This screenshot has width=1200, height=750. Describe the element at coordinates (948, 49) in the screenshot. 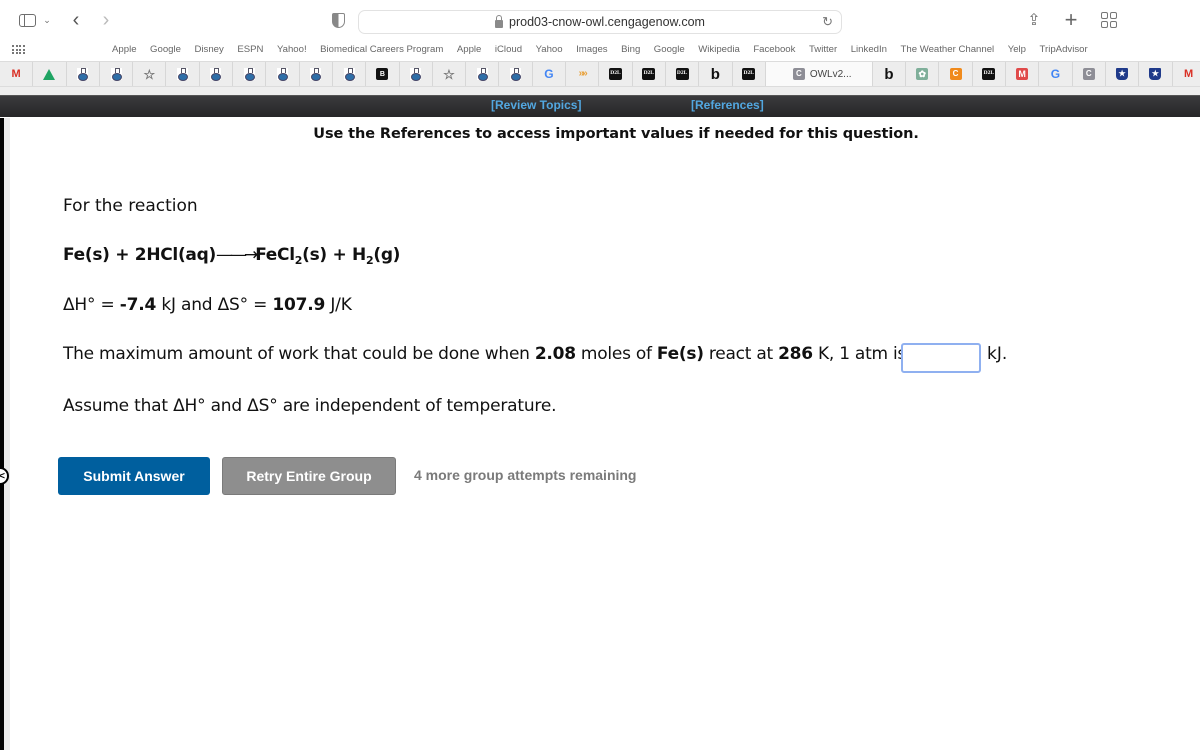

I see `favorite-link: The Weather Channel` at that location.